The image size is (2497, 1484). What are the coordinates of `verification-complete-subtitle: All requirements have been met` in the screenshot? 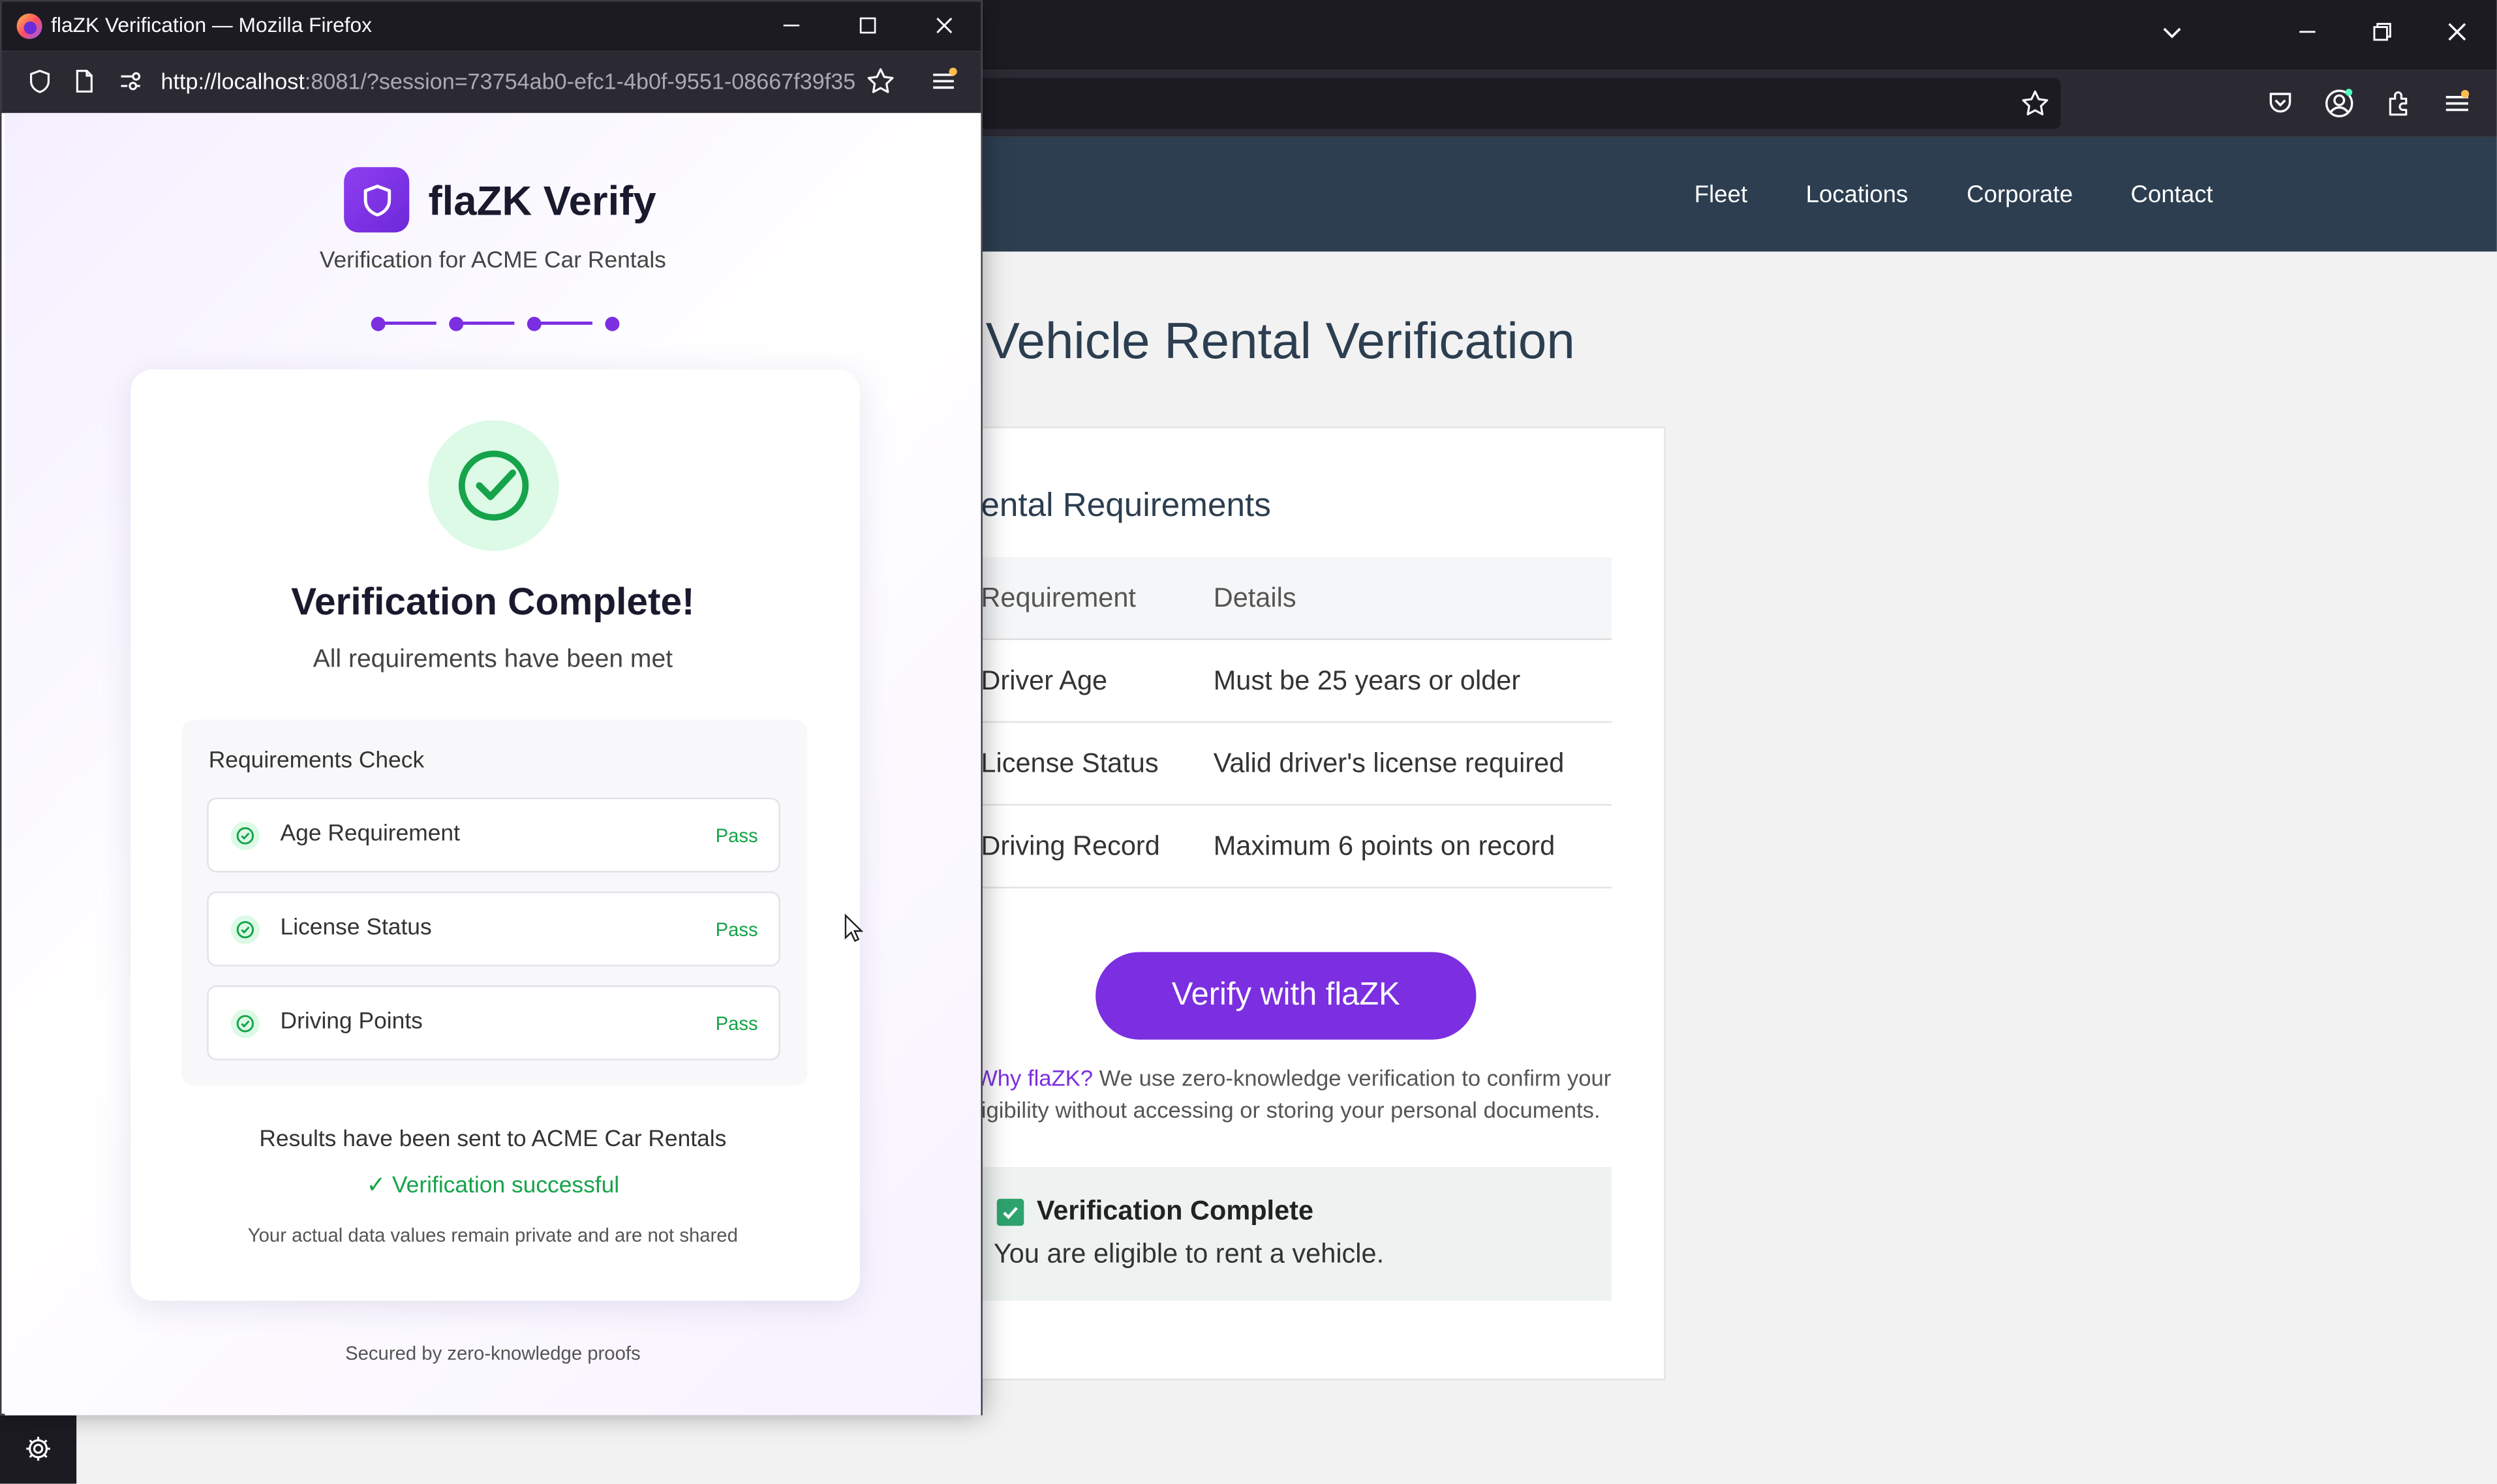 It's located at (493, 660).